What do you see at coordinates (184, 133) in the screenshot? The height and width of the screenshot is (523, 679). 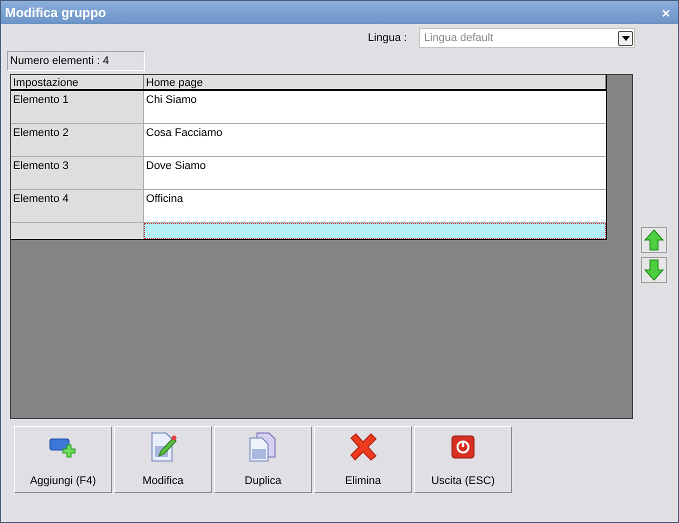 I see `table-cell-text: Cosa Facciamo` at bounding box center [184, 133].